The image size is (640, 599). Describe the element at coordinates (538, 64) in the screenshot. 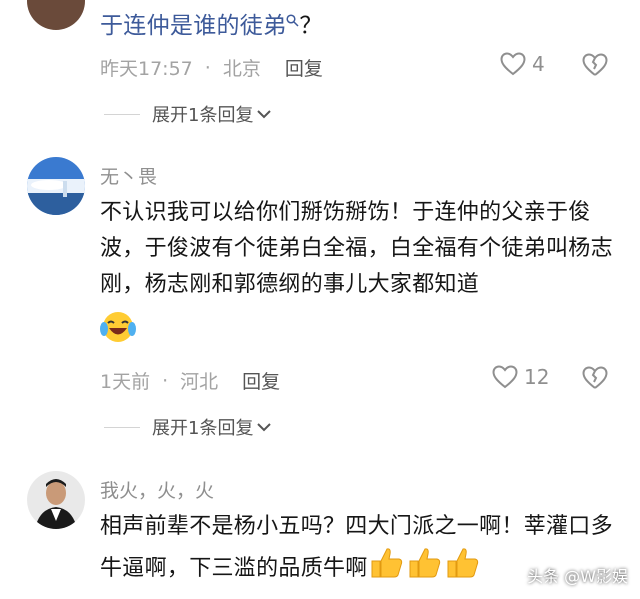

I see `like-count: 4` at that location.